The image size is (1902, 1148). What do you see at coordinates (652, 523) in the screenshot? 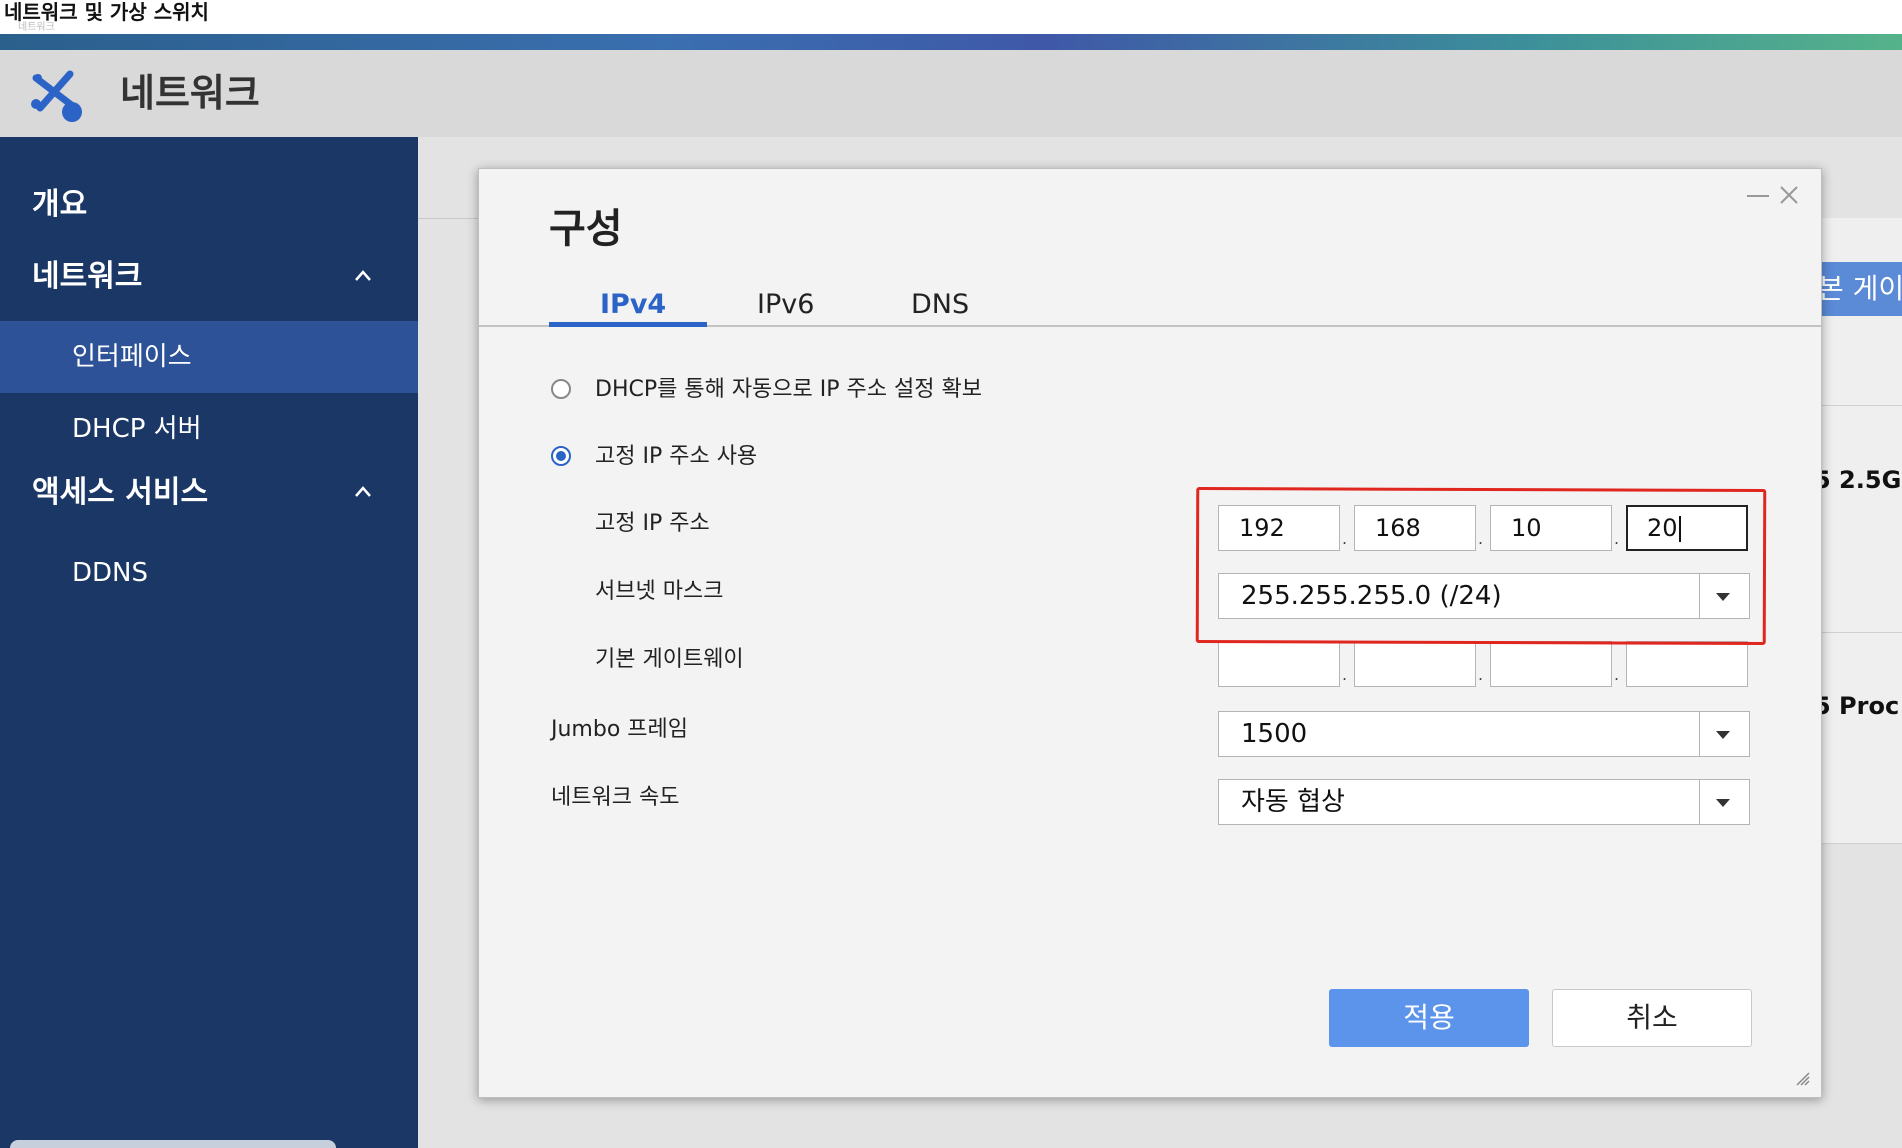
I see `static-ip-label: 고정 IP 주소` at bounding box center [652, 523].